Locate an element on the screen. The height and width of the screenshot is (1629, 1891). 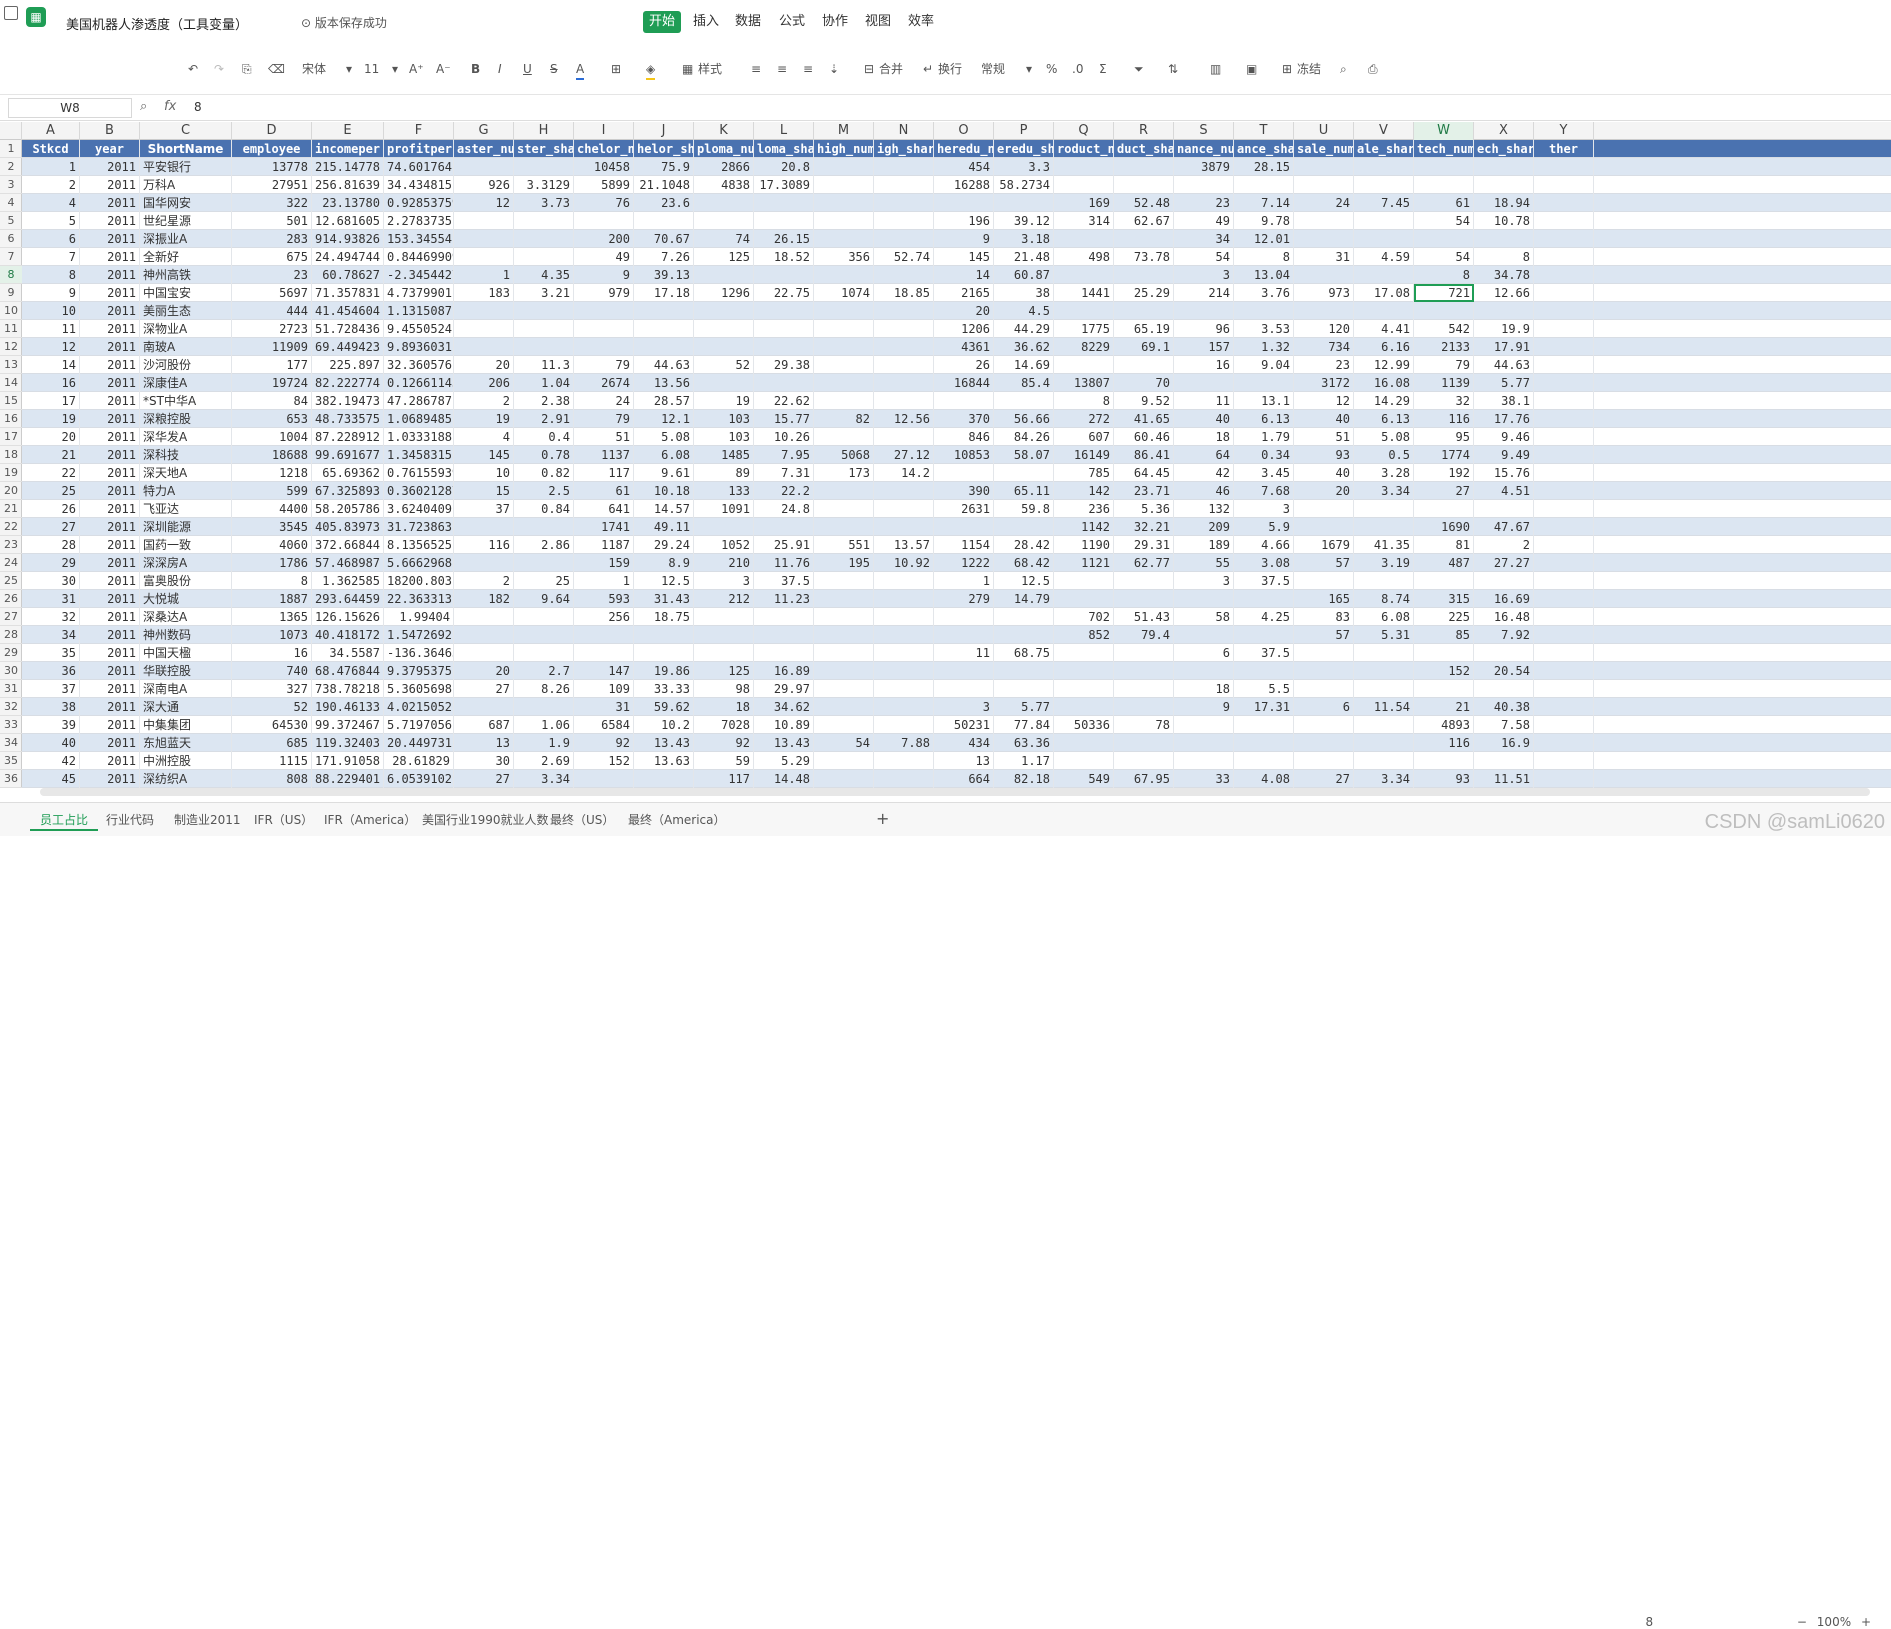
cell: 3.3129 is located at coordinates (544, 185).